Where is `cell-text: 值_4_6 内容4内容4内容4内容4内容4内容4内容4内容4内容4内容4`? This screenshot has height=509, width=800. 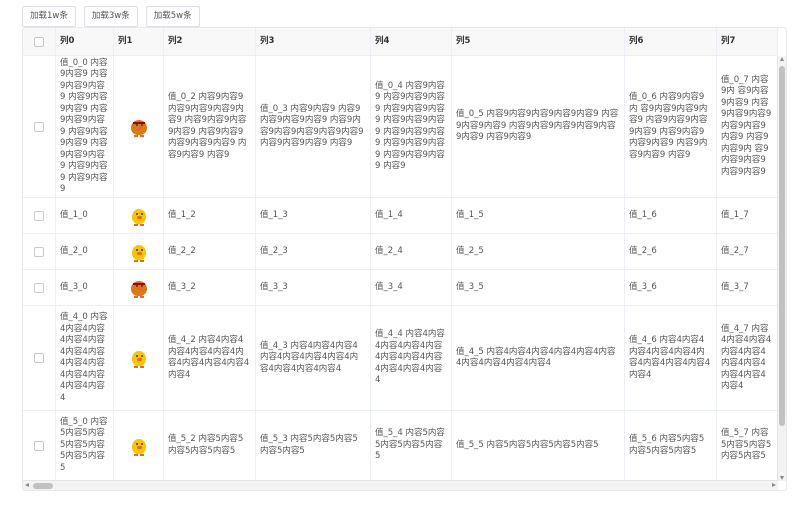
cell-text: 值_4_6 内容4内容4内容4内容4内容4内容4内容4内容4内容4内容4 is located at coordinates (670, 357).